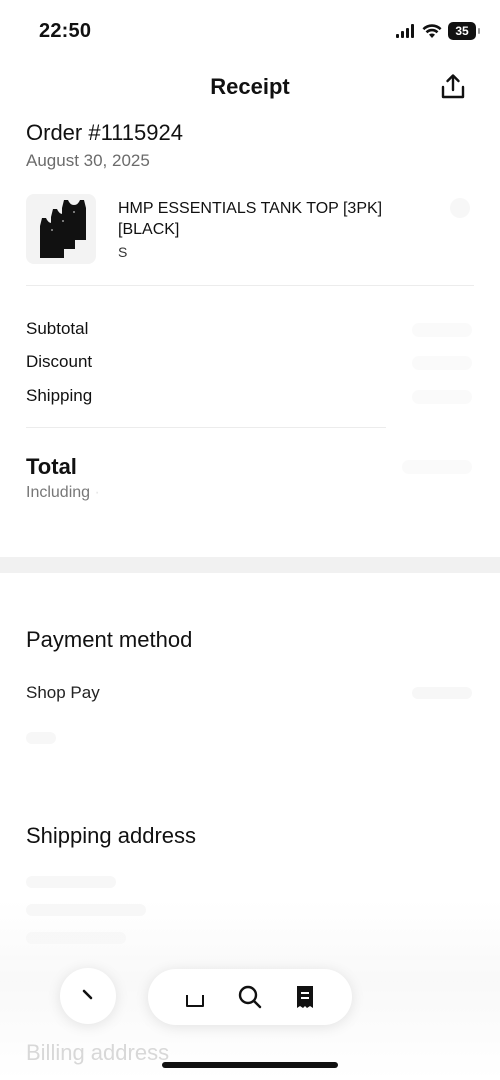 This screenshot has height=1080, width=500. I want to click on product-name: HMP ESSENTIALS TANK TOP [3PK] [BLACK], so click(250, 219).